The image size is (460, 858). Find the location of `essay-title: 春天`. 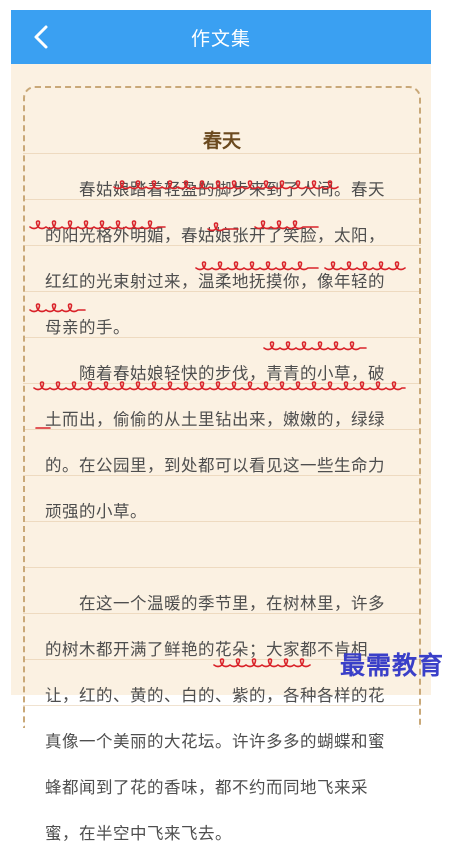

essay-title: 春天 is located at coordinates (221, 141).